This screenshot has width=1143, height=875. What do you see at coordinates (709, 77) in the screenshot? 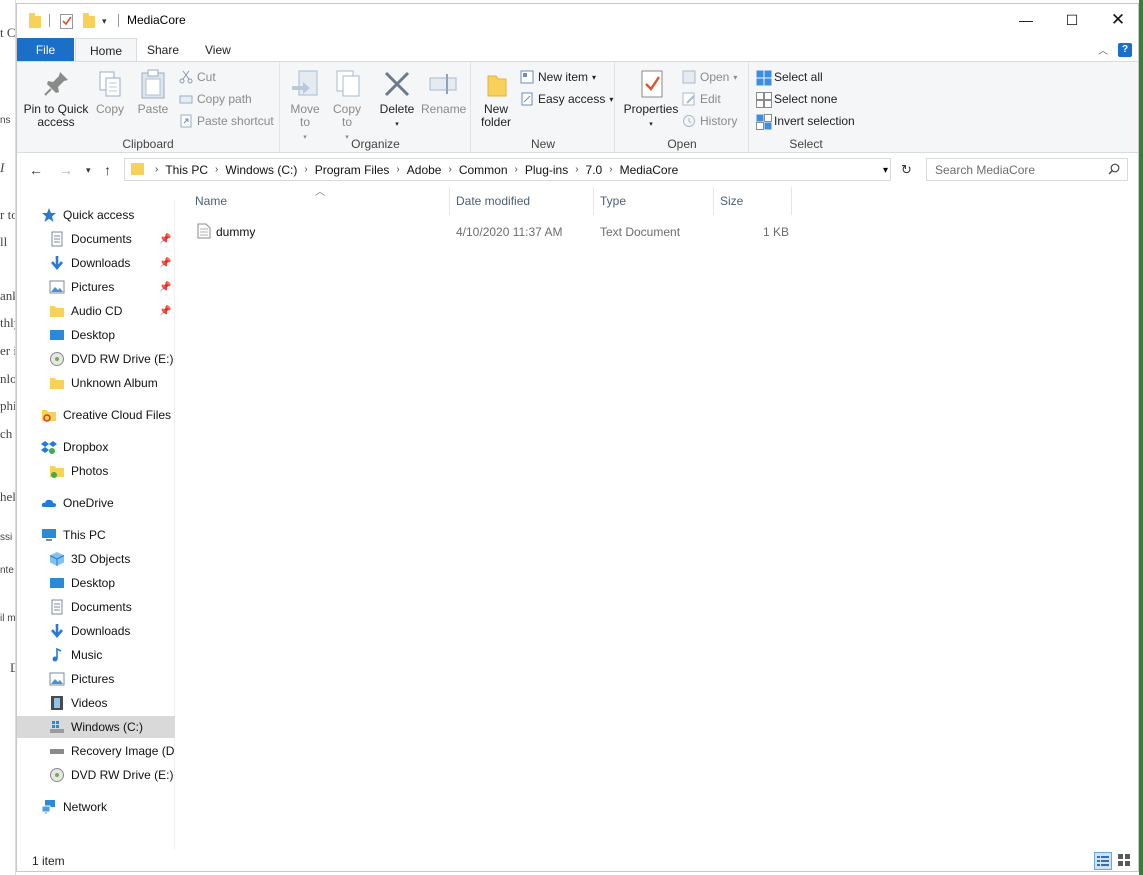
I see `open-button: Open ▾` at bounding box center [709, 77].